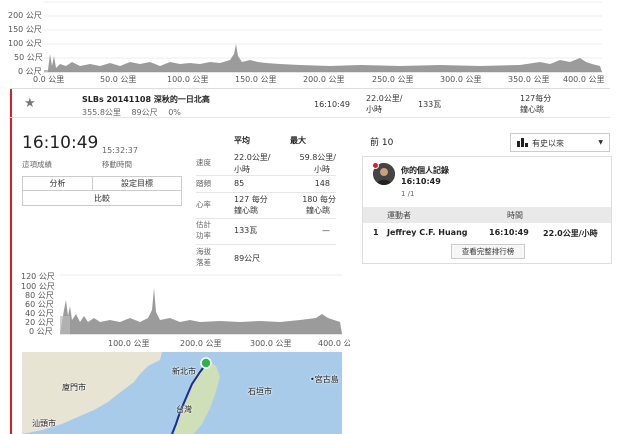 This screenshot has width=640, height=434. I want to click on map-label-ishigaki: 石垣市, so click(260, 391).